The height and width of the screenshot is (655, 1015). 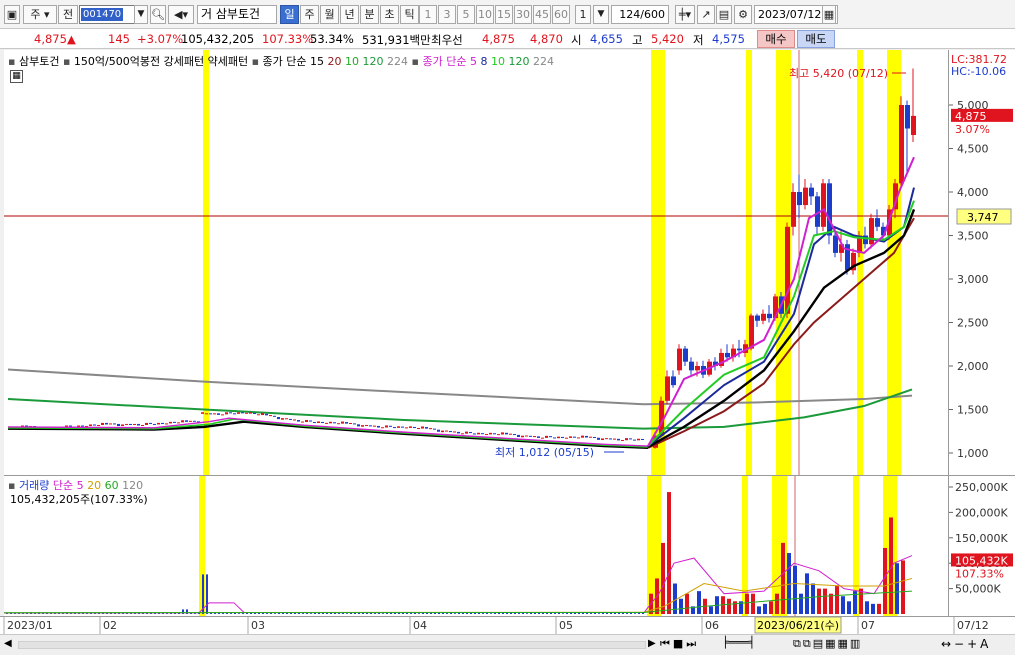 I want to click on market-type-select: 주 ▾, so click(x=40, y=14).